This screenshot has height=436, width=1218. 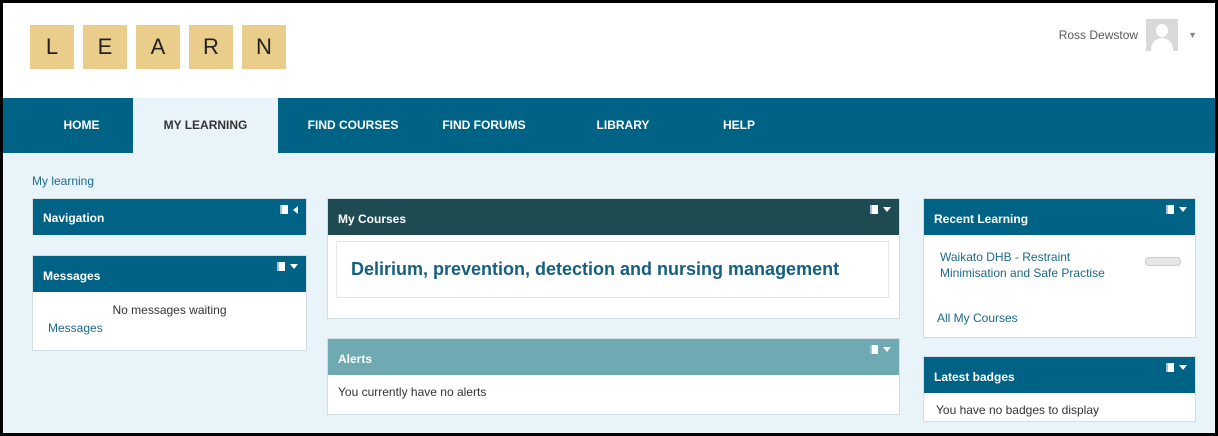 What do you see at coordinates (63, 181) in the screenshot?
I see `breadcrumb: My learning` at bounding box center [63, 181].